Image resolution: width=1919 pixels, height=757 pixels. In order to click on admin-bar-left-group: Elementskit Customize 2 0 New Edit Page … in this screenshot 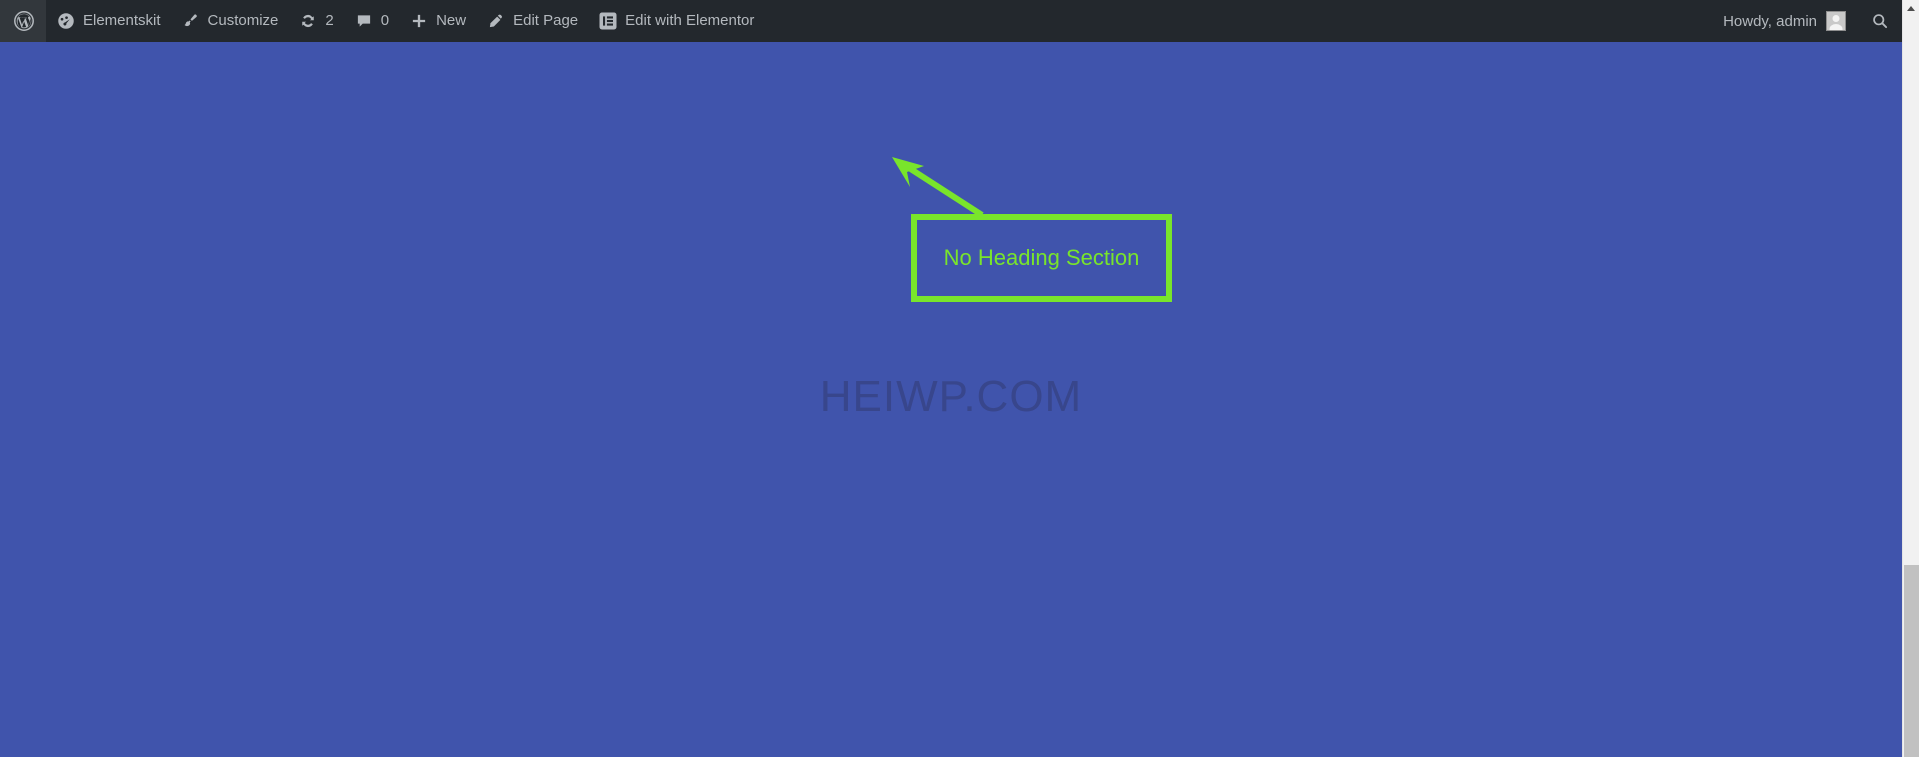, I will do `click(382, 21)`.